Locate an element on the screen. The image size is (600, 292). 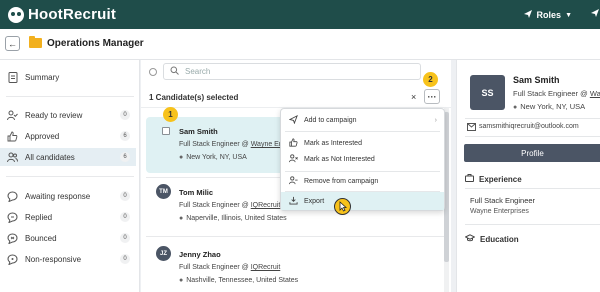
candidate-location: ● Nashville, Tennessee, United States is located at coordinates (238, 280).